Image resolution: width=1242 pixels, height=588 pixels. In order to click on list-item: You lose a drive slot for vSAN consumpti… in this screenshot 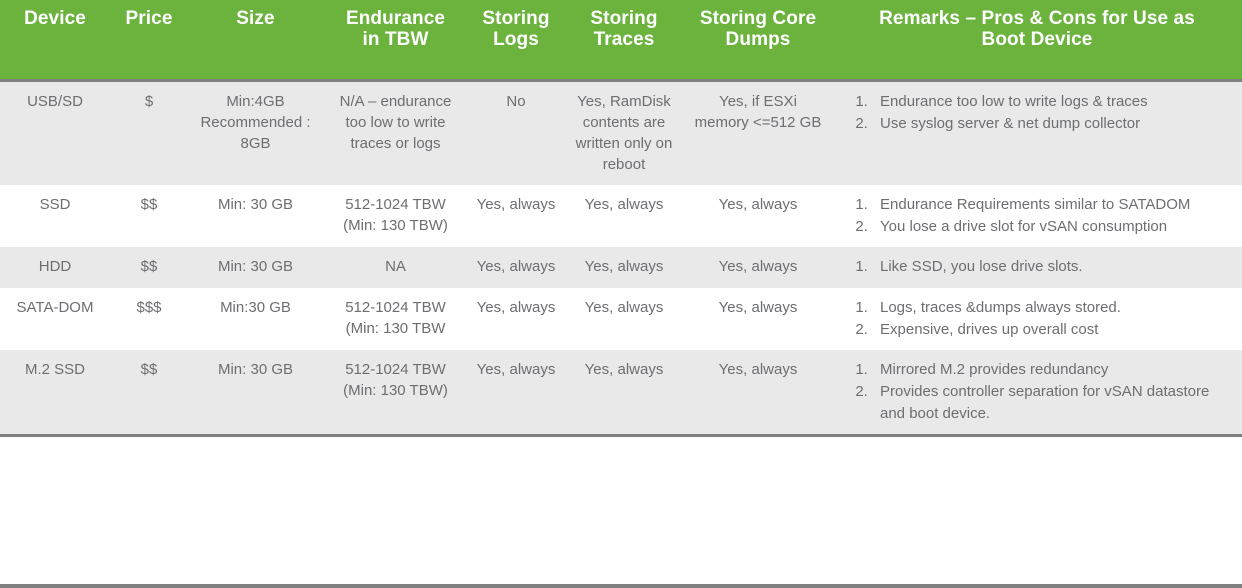, I will do `click(1053, 226)`.